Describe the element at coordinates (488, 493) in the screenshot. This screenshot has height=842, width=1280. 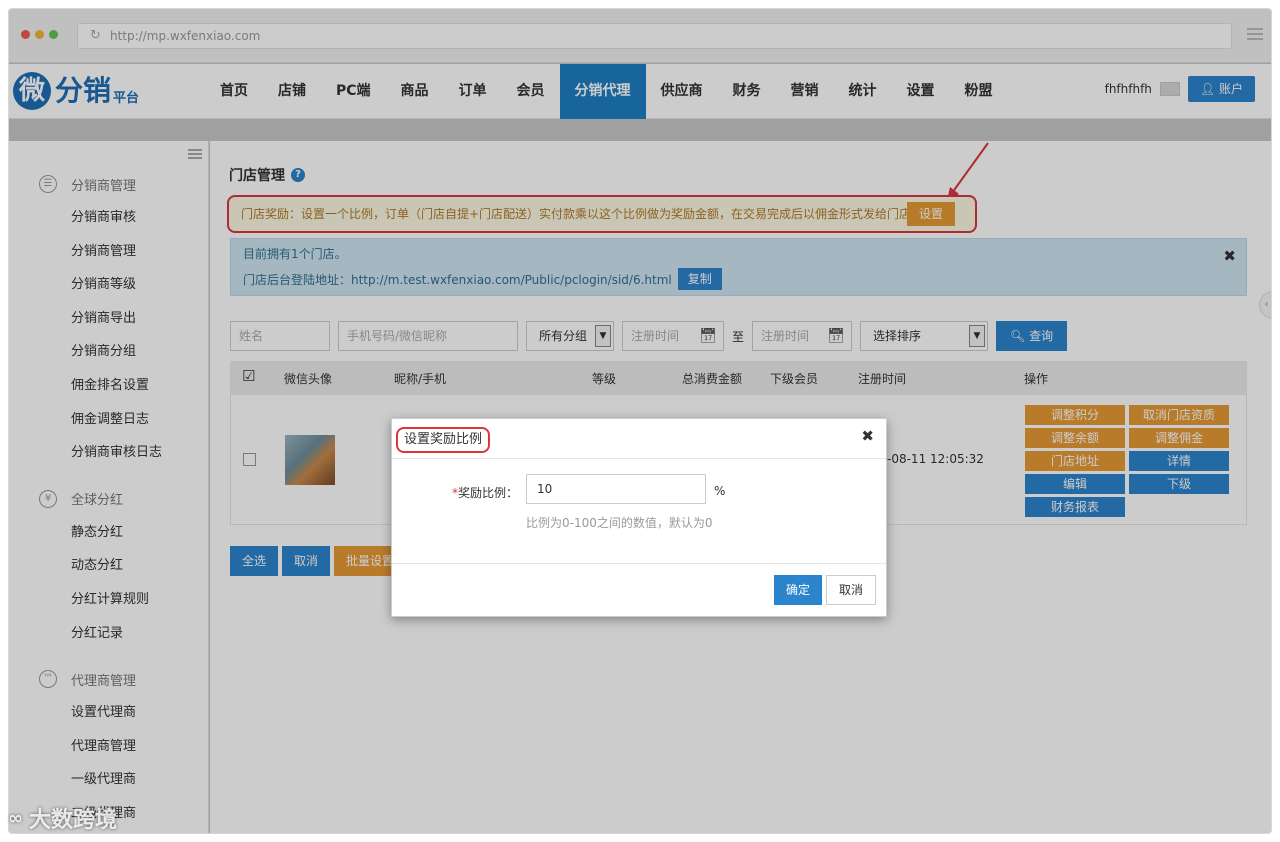
I see `reward-ratio-label-text: 奖励比例：` at that location.